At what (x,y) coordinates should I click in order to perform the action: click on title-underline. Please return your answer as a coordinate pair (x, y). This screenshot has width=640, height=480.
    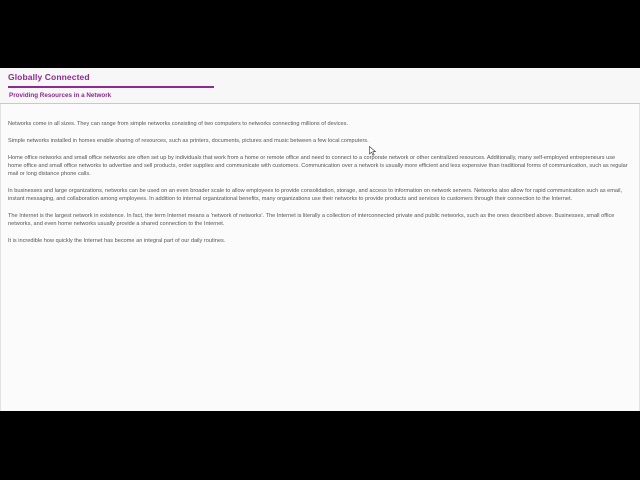
    Looking at the image, I should click on (111, 87).